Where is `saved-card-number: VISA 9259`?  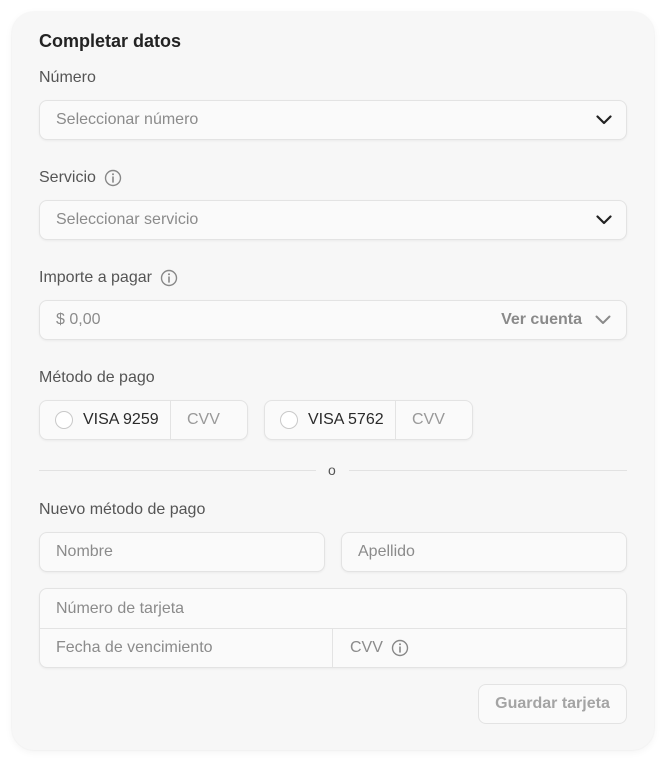
saved-card-number: VISA 9259 is located at coordinates (121, 419).